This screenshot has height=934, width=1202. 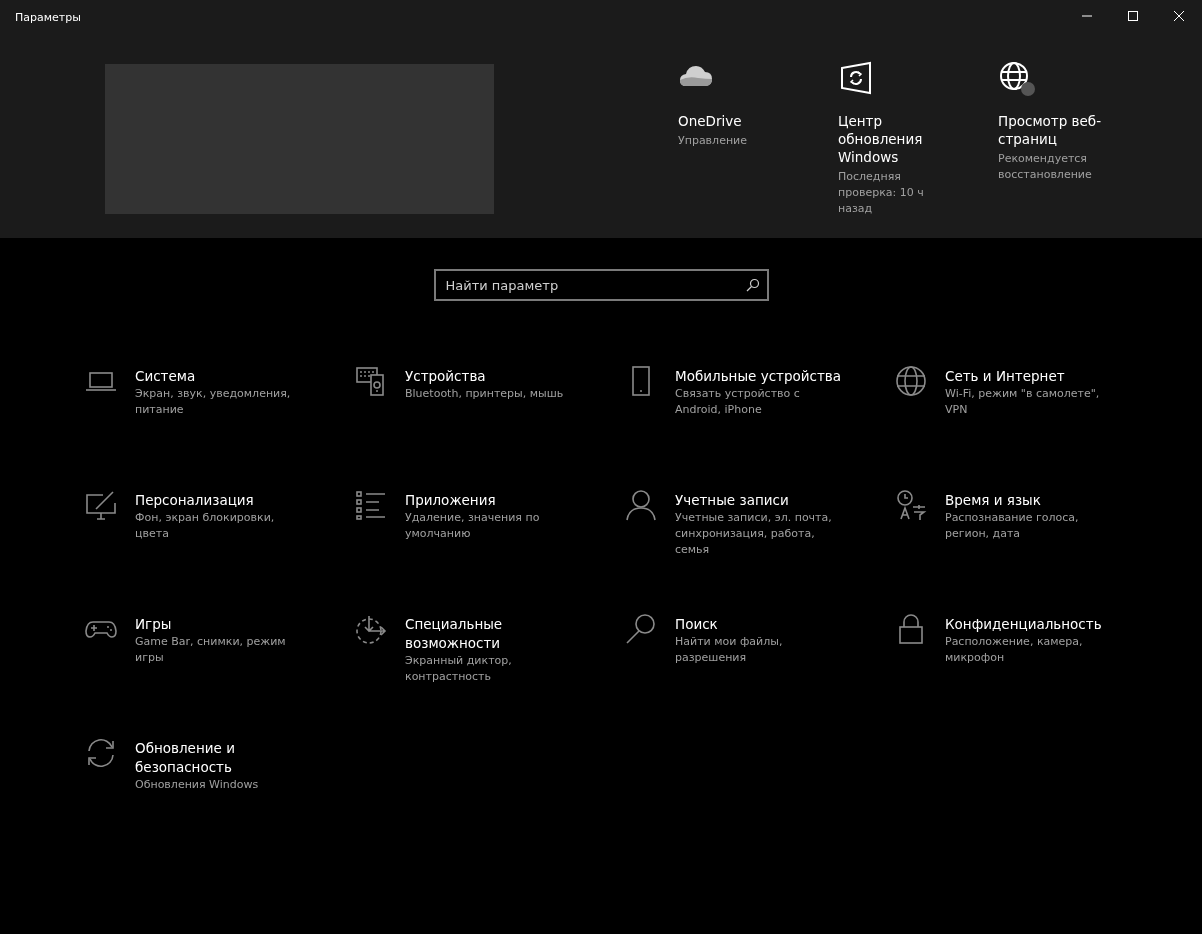 I want to click on category-description: Расположение, камера, микрофон, so click(x=1014, y=650).